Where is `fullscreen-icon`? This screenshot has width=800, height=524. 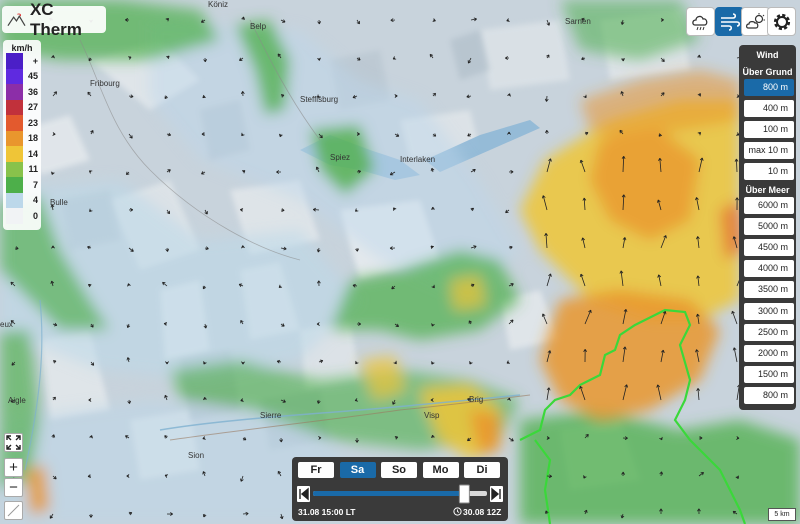
fullscreen-icon is located at coordinates (13, 442).